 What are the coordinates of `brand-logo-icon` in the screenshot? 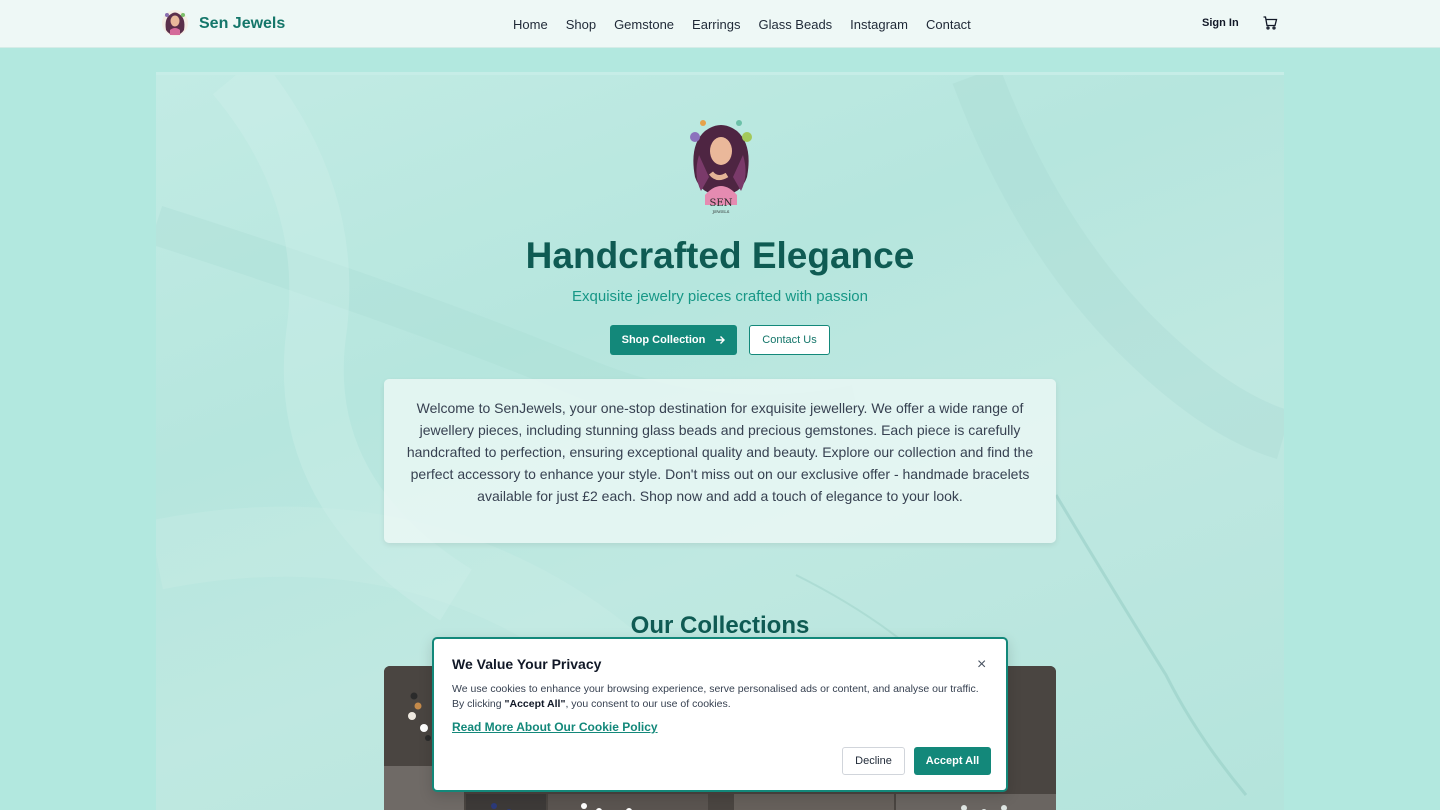 It's located at (175, 23).